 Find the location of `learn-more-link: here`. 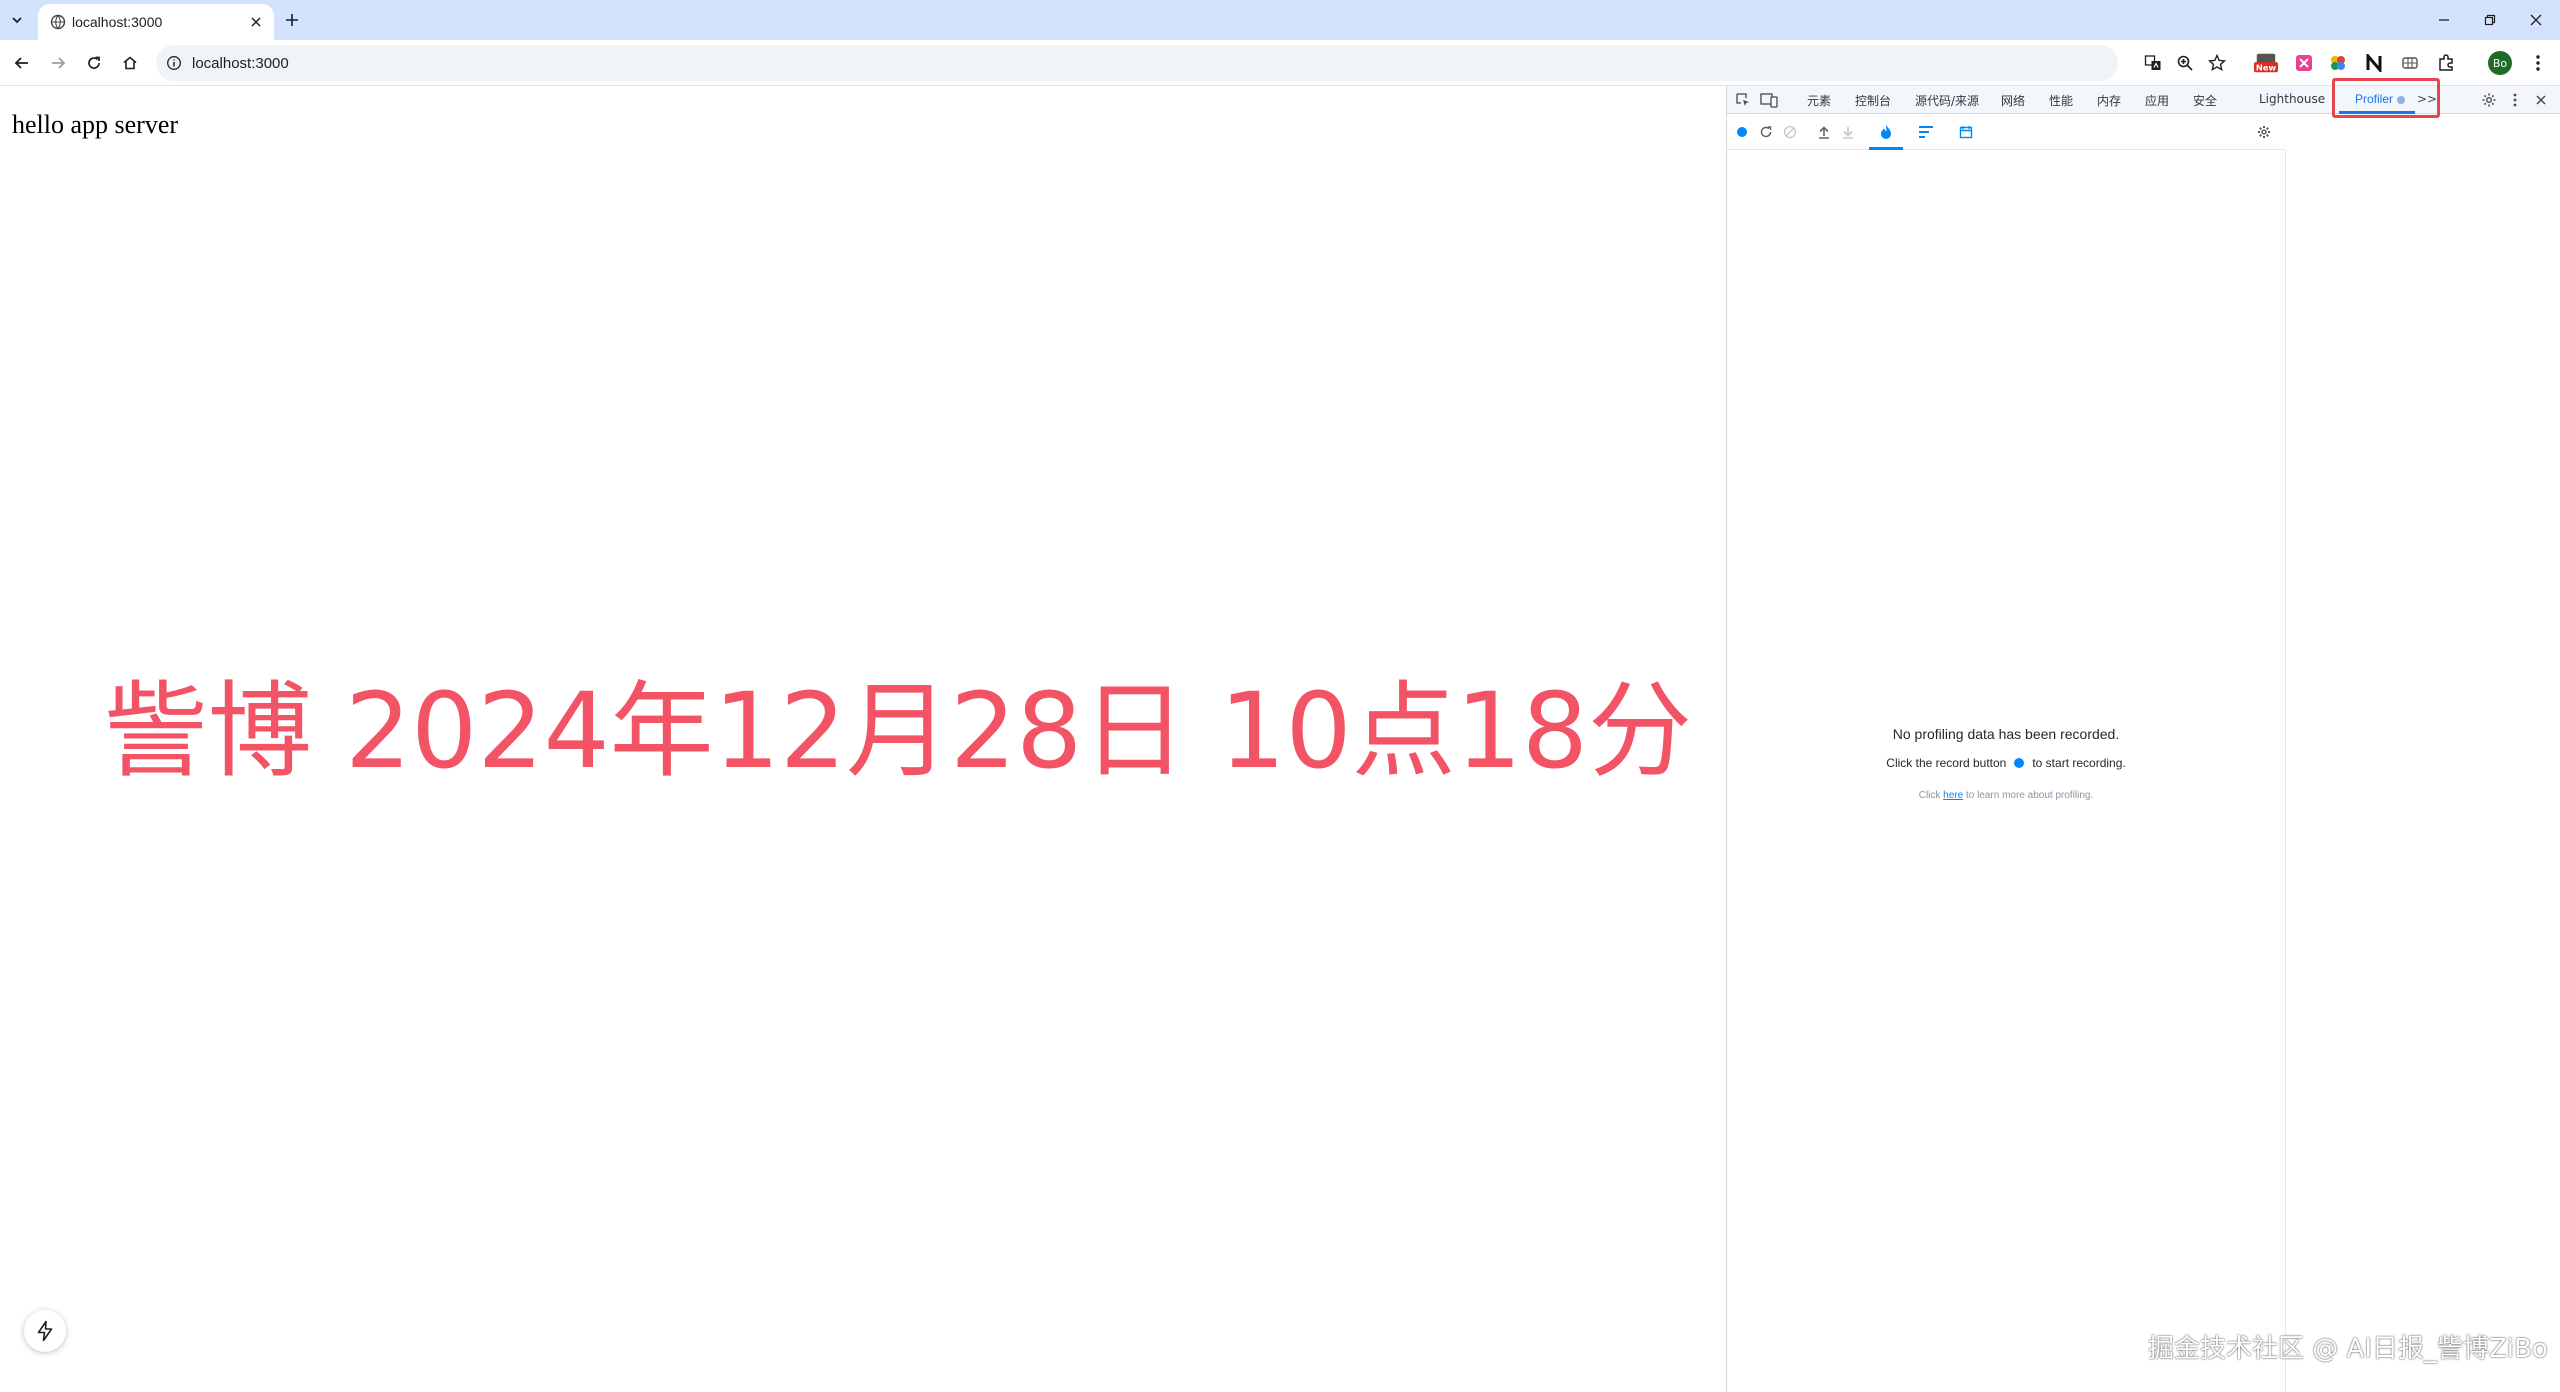

learn-more-link: here is located at coordinates (1953, 795).